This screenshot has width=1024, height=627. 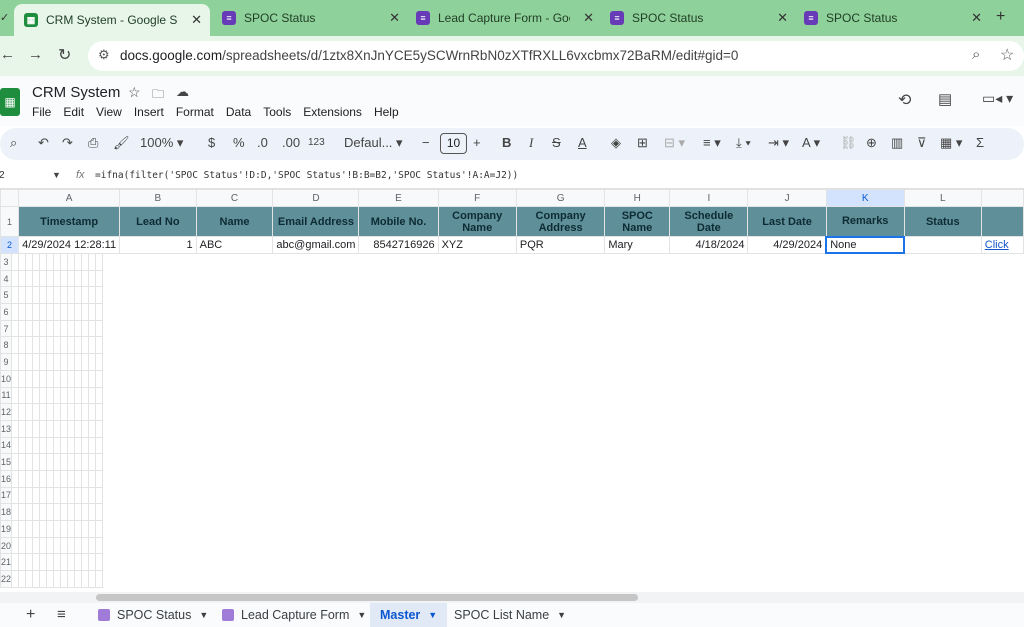 What do you see at coordinates (674, 143) in the screenshot?
I see `merge-cells-icon: ⊟ ▾` at bounding box center [674, 143].